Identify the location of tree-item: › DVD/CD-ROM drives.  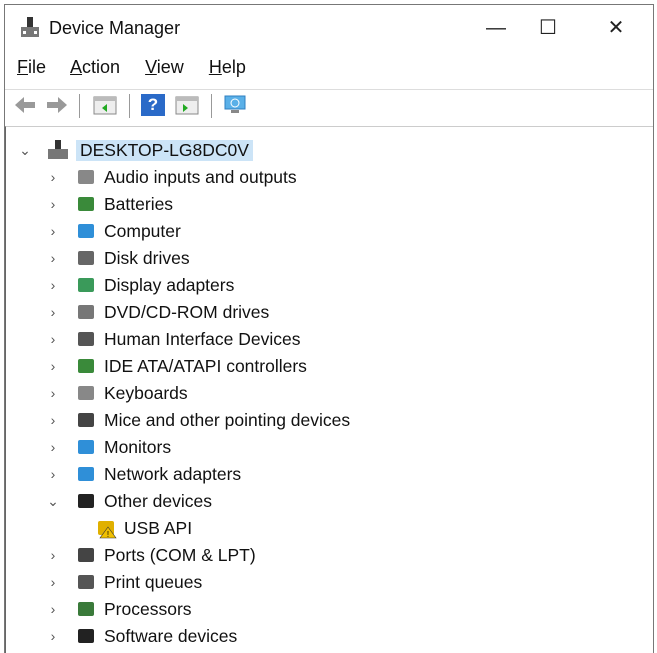
(158, 312).